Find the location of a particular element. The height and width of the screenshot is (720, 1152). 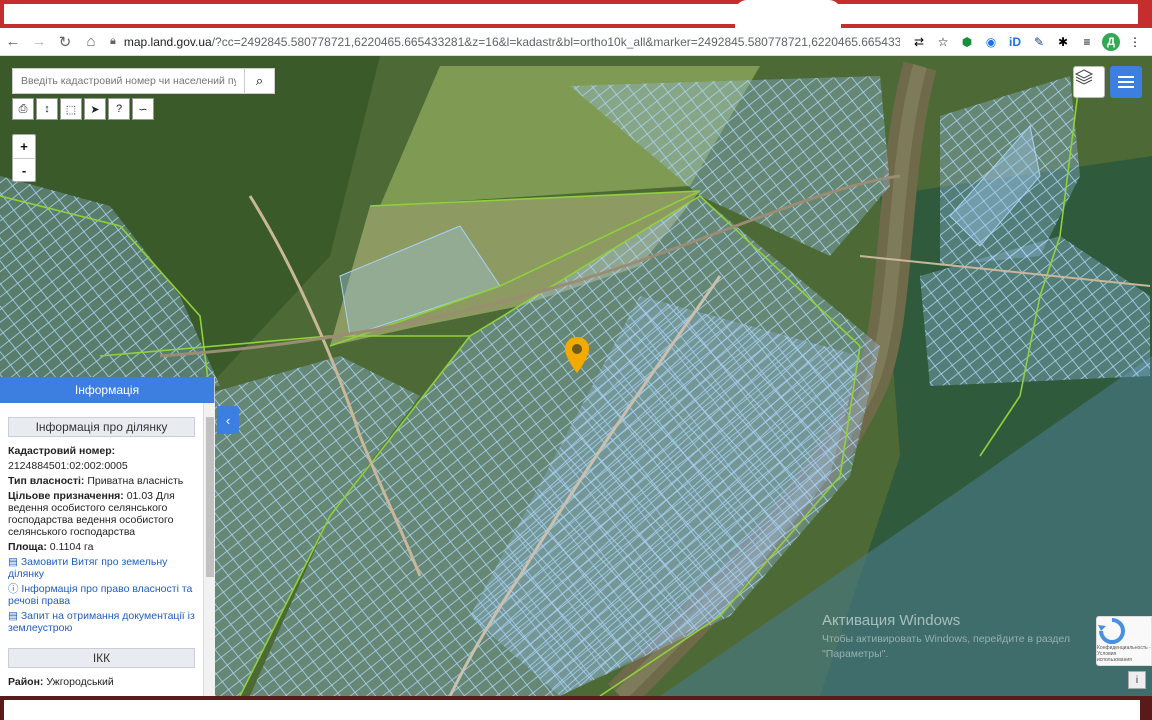

pointer-icon: ➤ is located at coordinates (95, 109).